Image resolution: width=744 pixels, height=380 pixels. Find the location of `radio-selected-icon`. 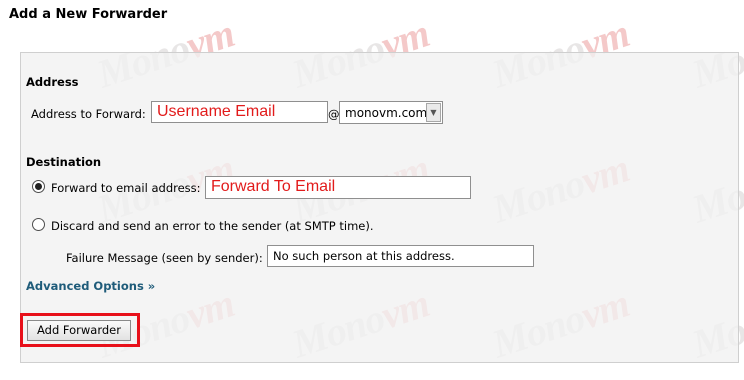

radio-selected-icon is located at coordinates (38, 186).